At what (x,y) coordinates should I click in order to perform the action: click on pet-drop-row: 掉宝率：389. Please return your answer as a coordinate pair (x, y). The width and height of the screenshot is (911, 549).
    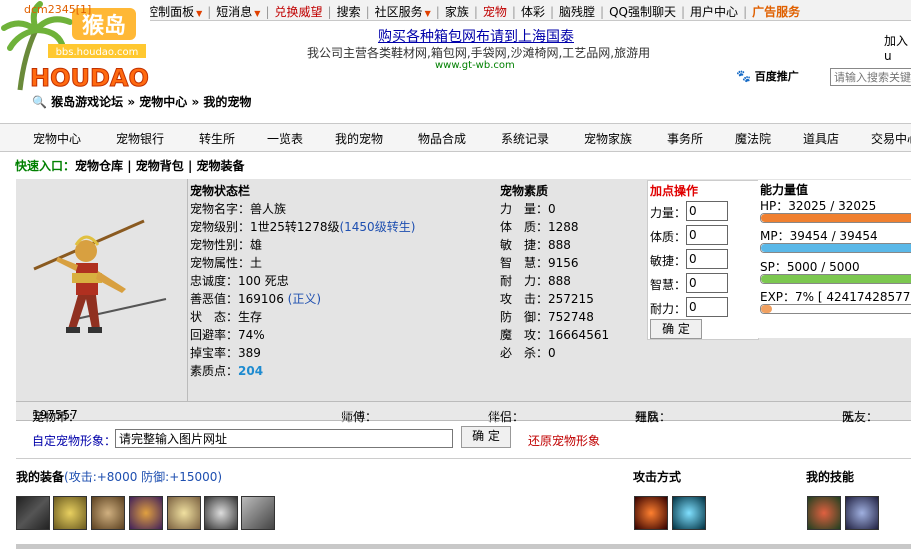
    Looking at the image, I should click on (225, 353).